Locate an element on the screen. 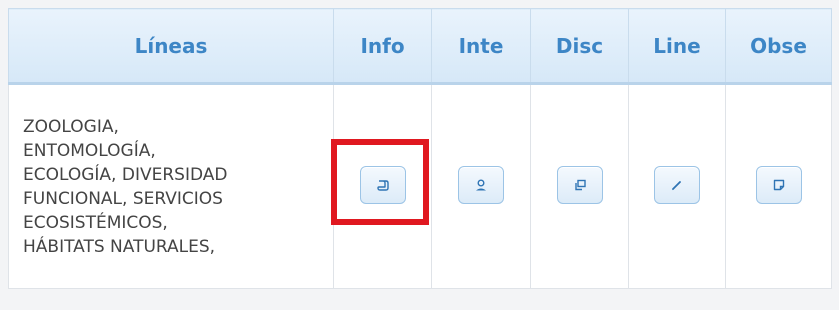 The image size is (839, 310). lineas-text-line: ECOLOGÍA, DIVERSIDAD is located at coordinates (125, 174).